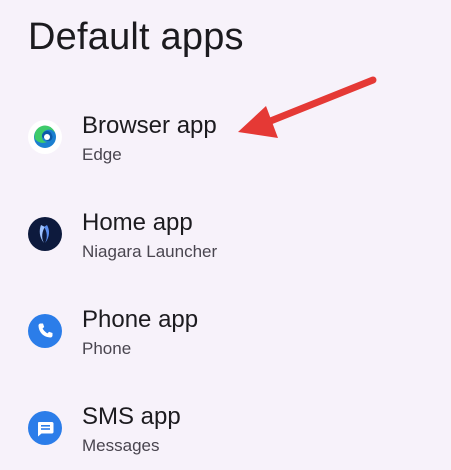  I want to click on browser-app-summary: Edge, so click(102, 154).